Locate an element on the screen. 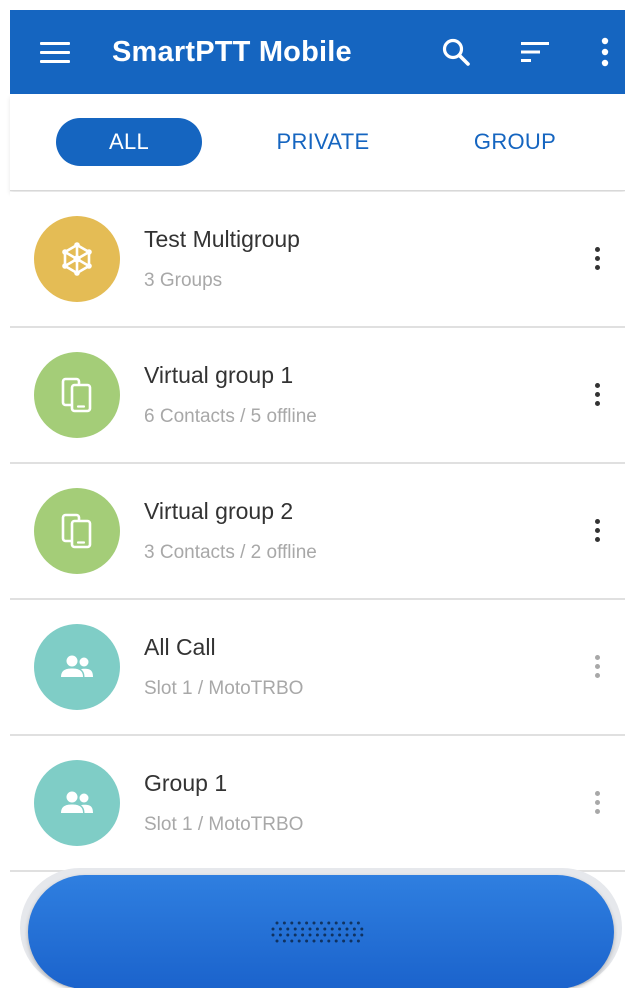  multigroup-icon is located at coordinates (77, 259).